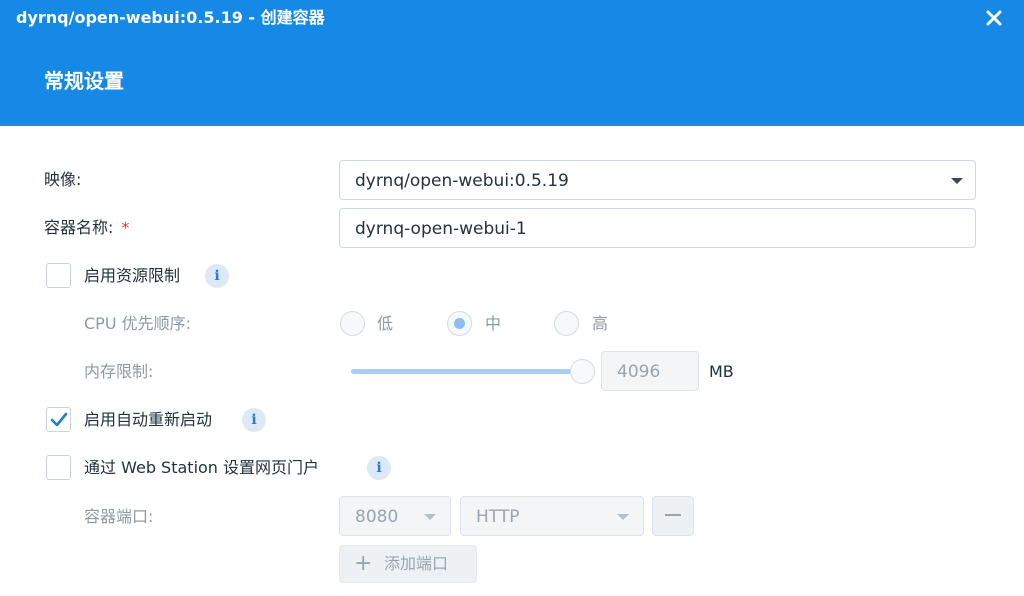  I want to click on check-icon, so click(59, 419).